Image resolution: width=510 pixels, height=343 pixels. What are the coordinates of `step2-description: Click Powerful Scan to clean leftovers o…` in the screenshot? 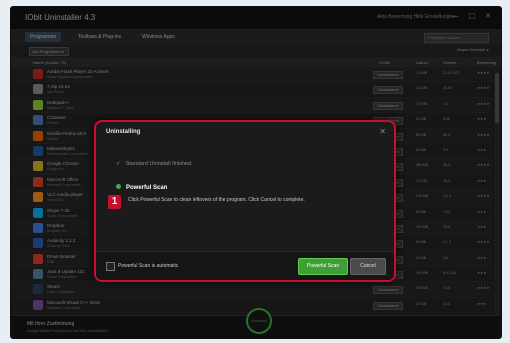 It's located at (216, 200).